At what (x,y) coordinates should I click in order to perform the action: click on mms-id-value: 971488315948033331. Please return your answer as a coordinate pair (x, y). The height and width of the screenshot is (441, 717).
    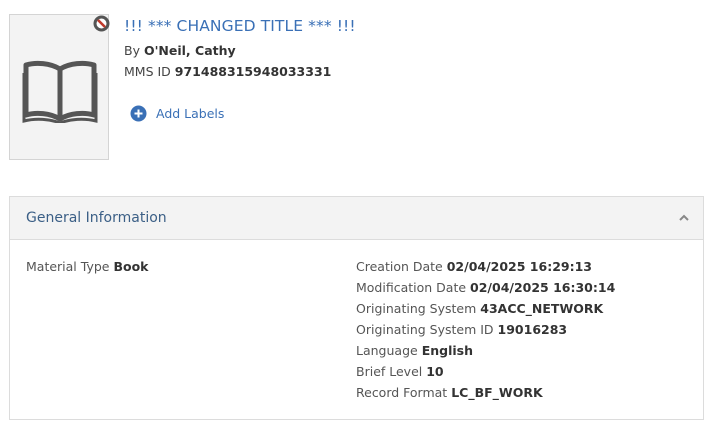
    Looking at the image, I should click on (253, 71).